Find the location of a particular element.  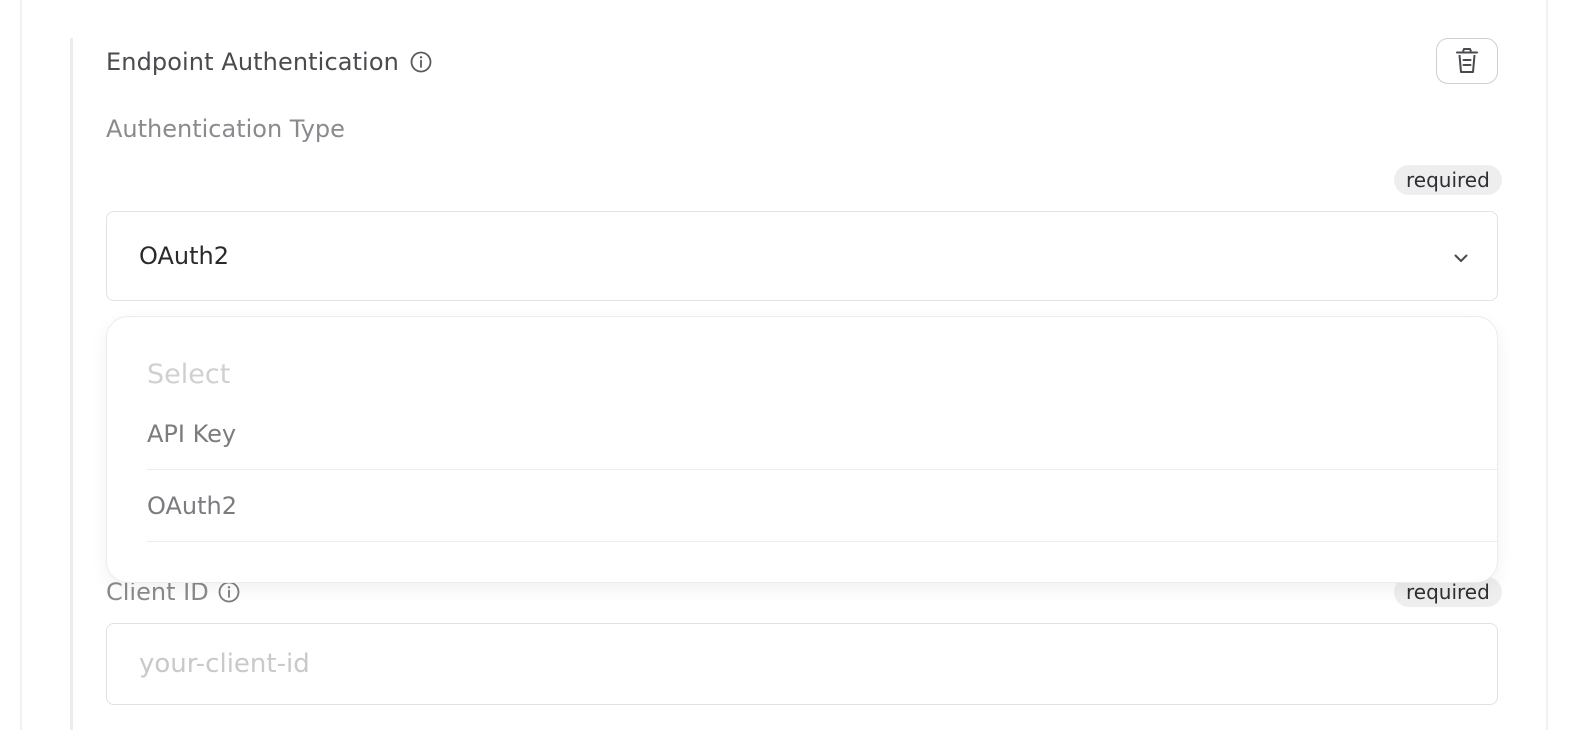

client-id-info-icon is located at coordinates (229, 592).